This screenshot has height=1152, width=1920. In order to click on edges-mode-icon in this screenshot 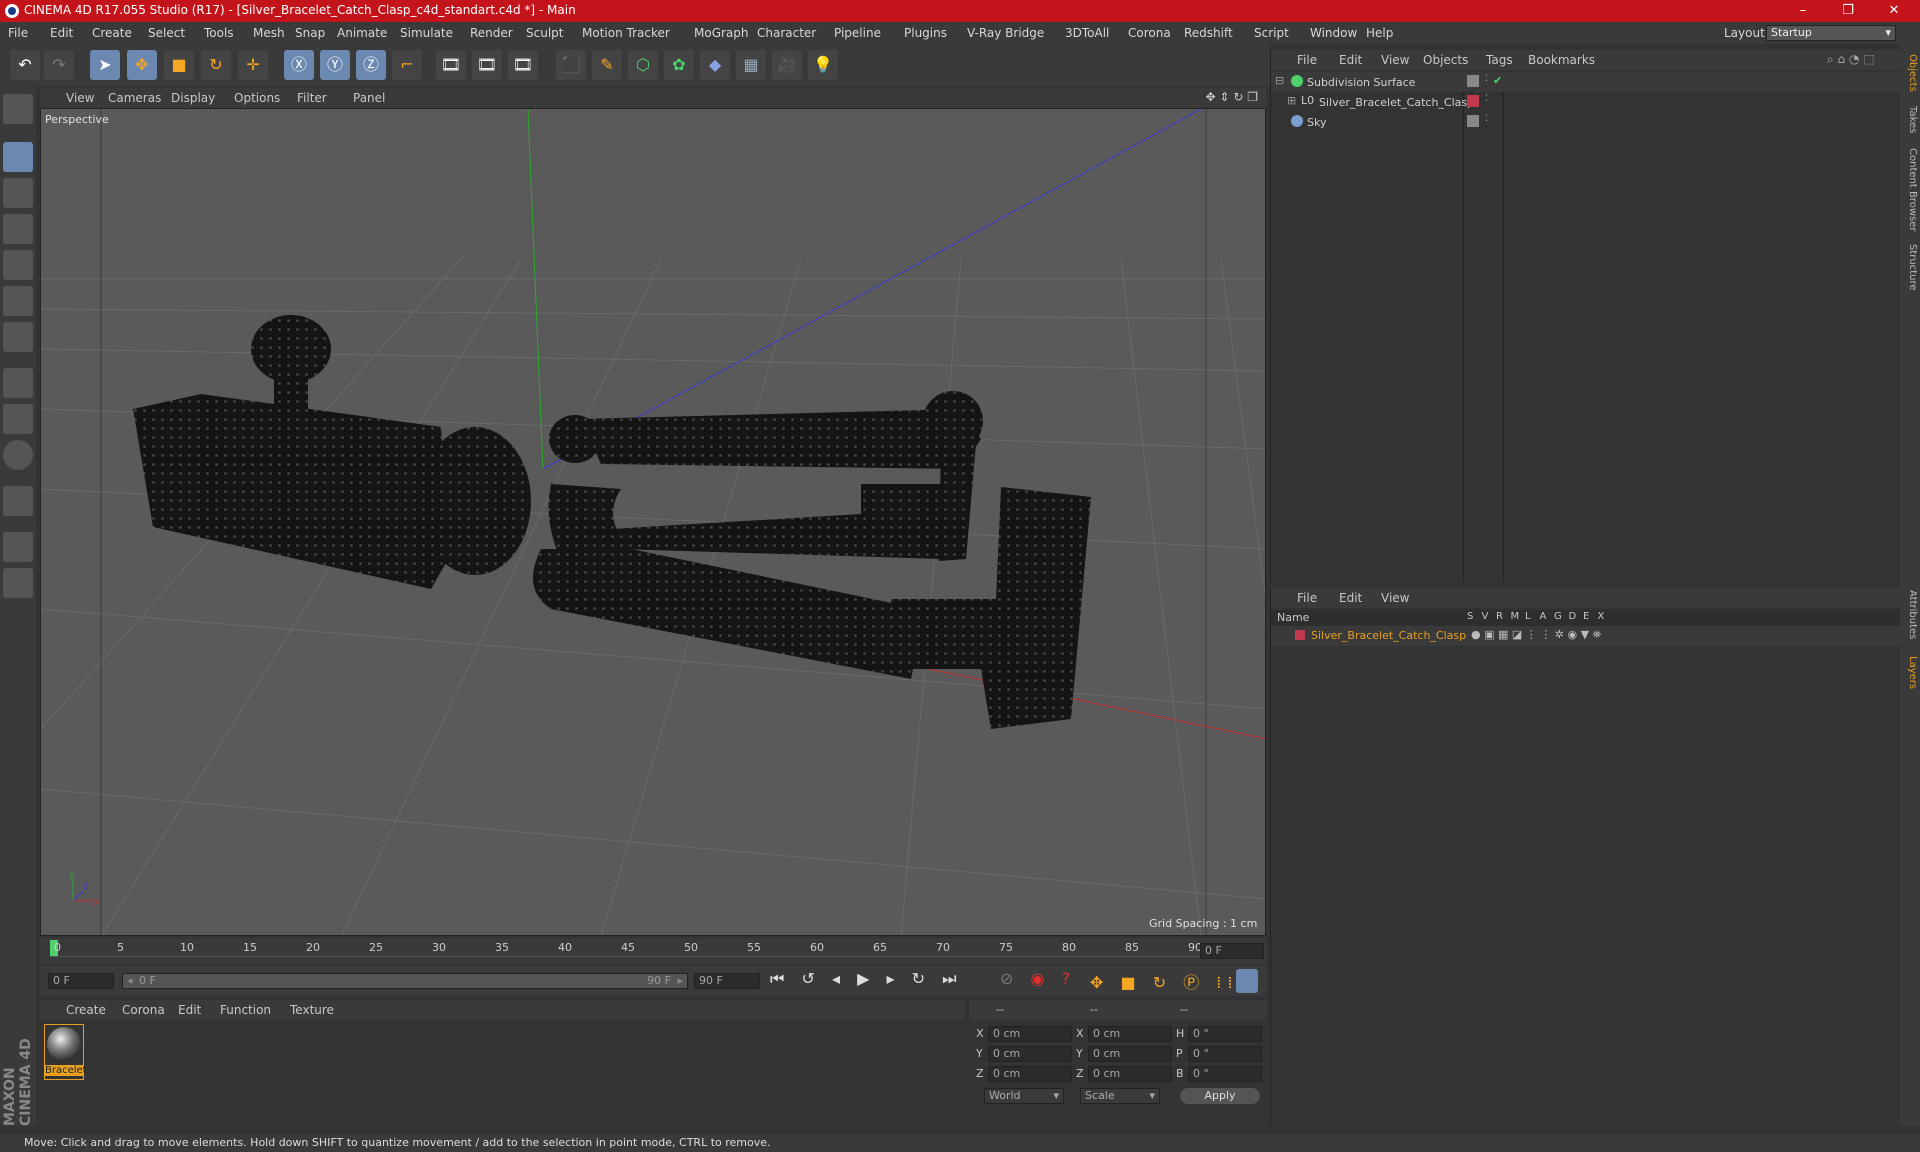, I will do `click(18, 301)`.